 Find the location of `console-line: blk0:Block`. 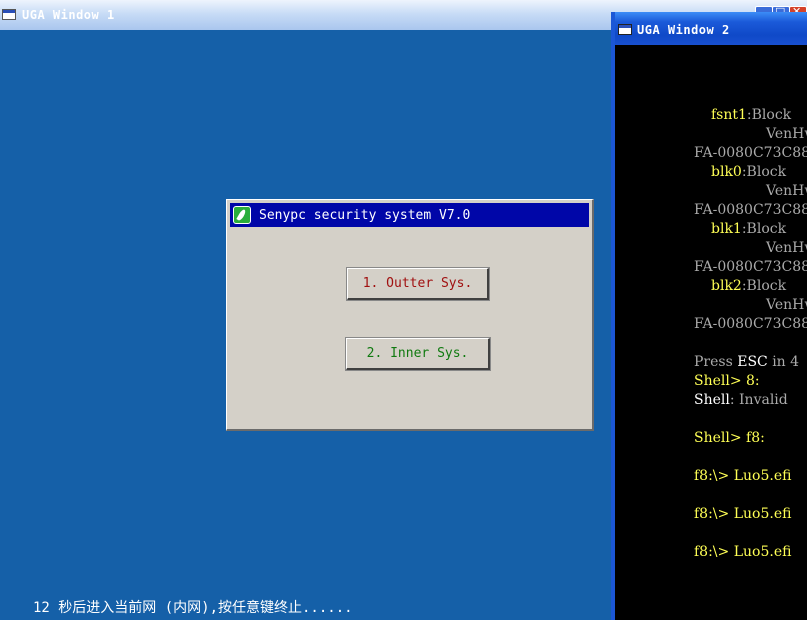

console-line: blk0:Block is located at coordinates (748, 172).